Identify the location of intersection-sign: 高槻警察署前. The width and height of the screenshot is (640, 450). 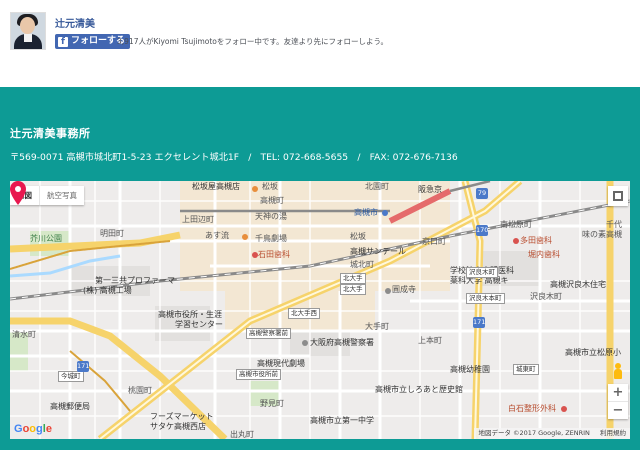
(268, 333).